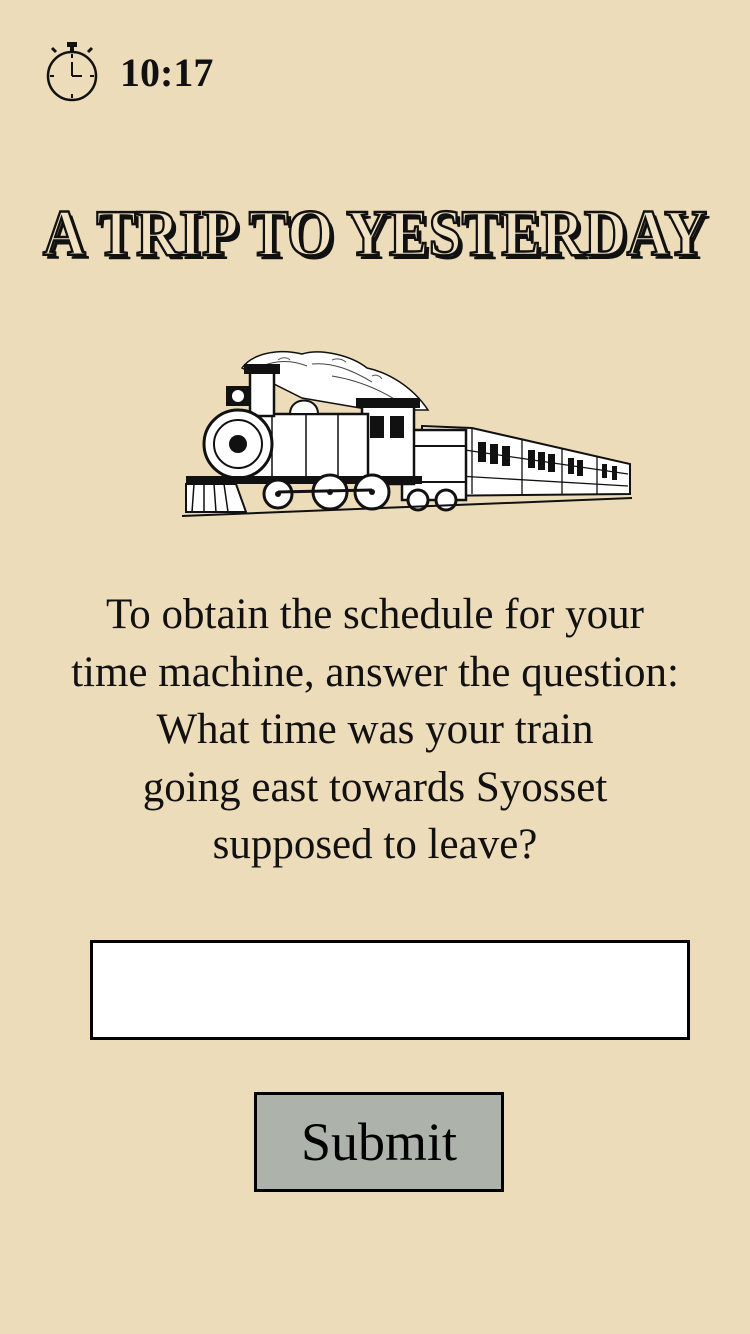 The image size is (750, 1334). Describe the element at coordinates (167, 72) in the screenshot. I see `countdown-time: 10:17` at that location.